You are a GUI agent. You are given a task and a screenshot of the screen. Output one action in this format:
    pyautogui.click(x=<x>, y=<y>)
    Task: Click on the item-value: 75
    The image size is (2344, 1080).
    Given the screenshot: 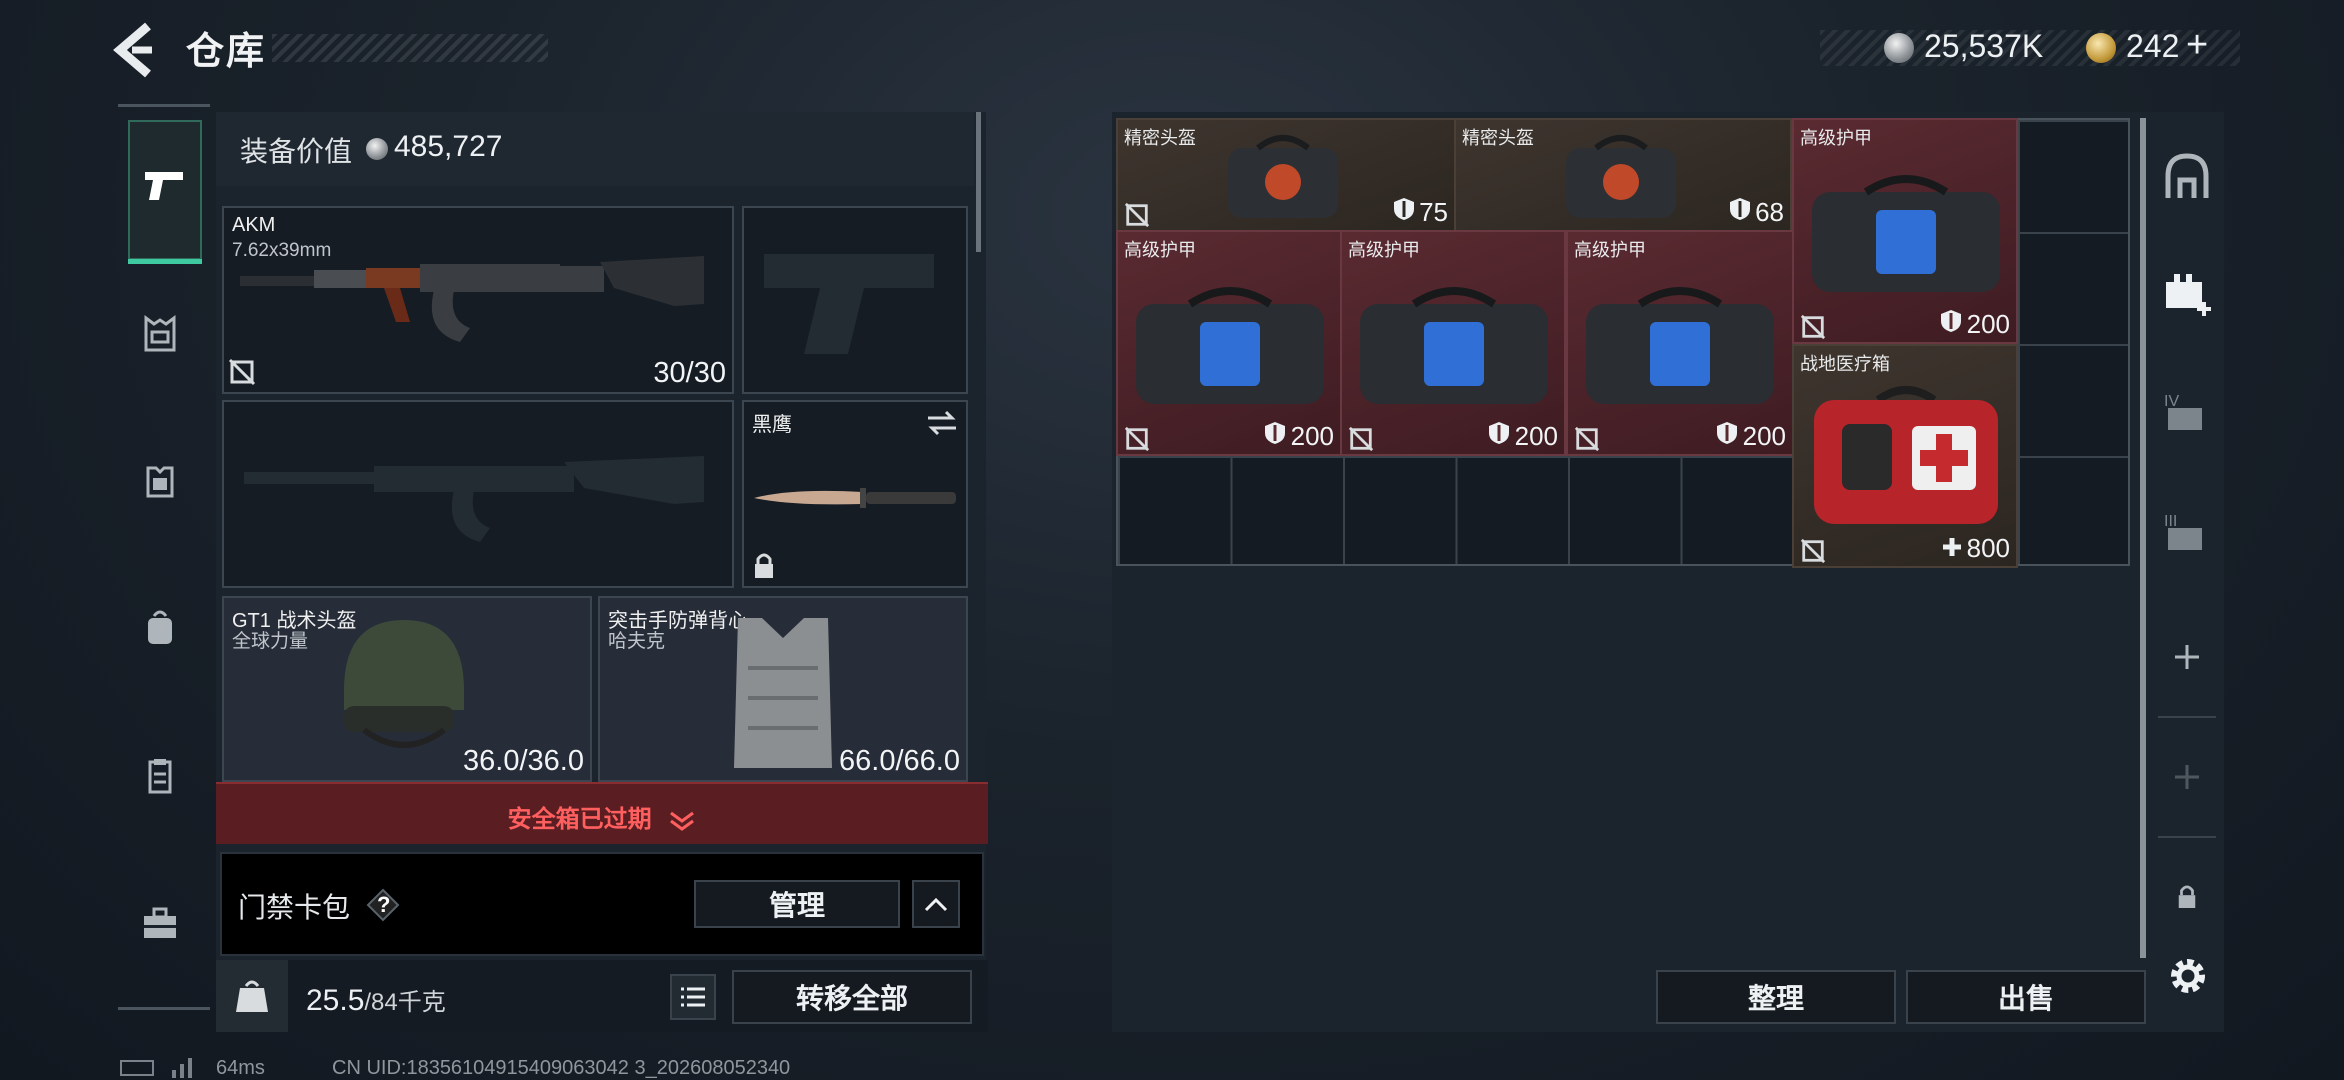 What is the action you would take?
    pyautogui.click(x=1433, y=212)
    